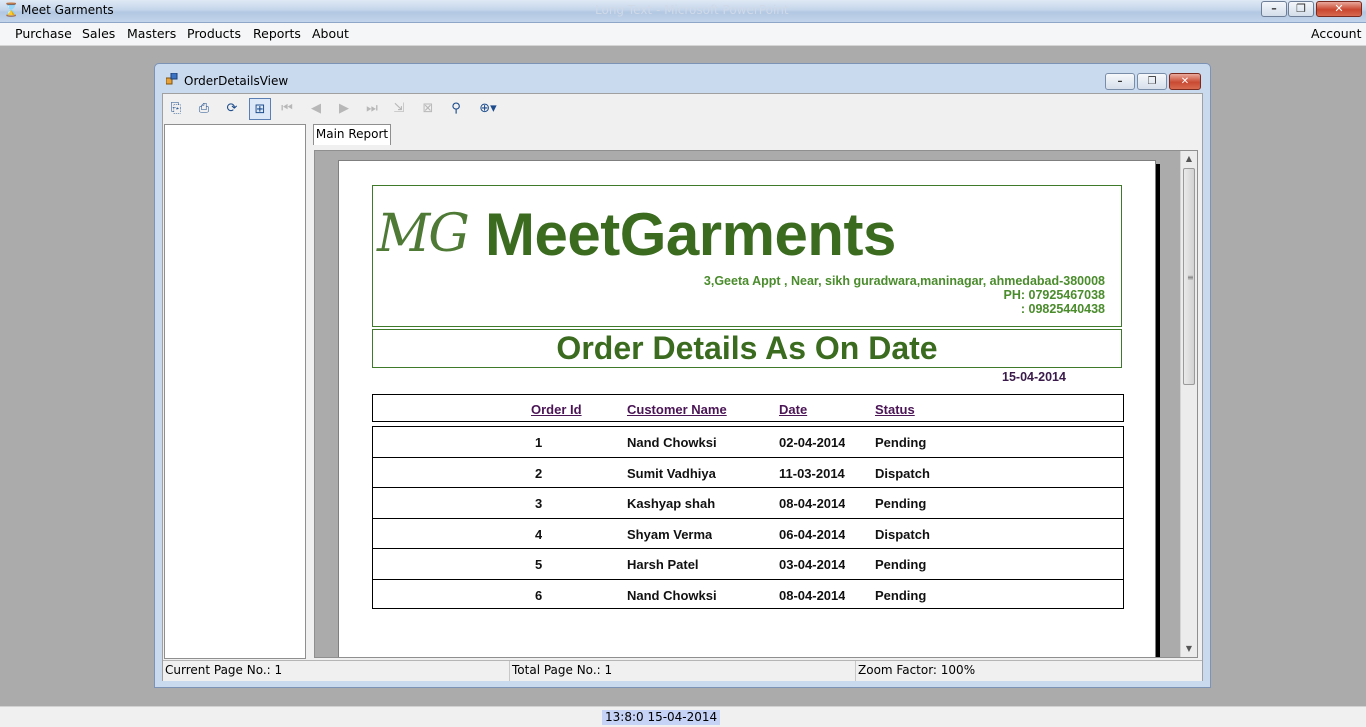 The height and width of the screenshot is (727, 1366). I want to click on app-status-bar: 13:8:0 15-04-2014, so click(683, 716).